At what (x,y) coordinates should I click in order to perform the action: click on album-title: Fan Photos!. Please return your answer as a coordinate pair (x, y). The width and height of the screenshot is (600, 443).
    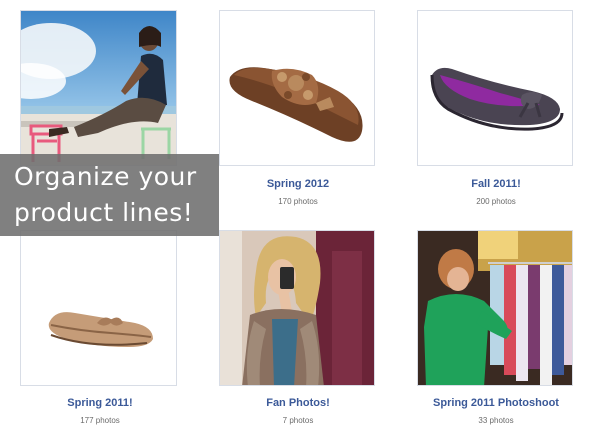
    Looking at the image, I should click on (298, 403).